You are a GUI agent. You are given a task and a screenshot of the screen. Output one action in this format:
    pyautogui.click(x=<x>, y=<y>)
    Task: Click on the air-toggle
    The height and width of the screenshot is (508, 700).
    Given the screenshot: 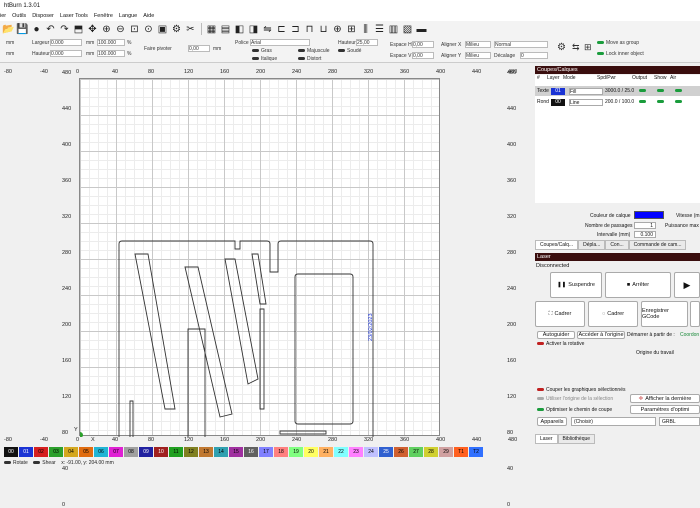 What is the action you would take?
    pyautogui.click(x=679, y=91)
    